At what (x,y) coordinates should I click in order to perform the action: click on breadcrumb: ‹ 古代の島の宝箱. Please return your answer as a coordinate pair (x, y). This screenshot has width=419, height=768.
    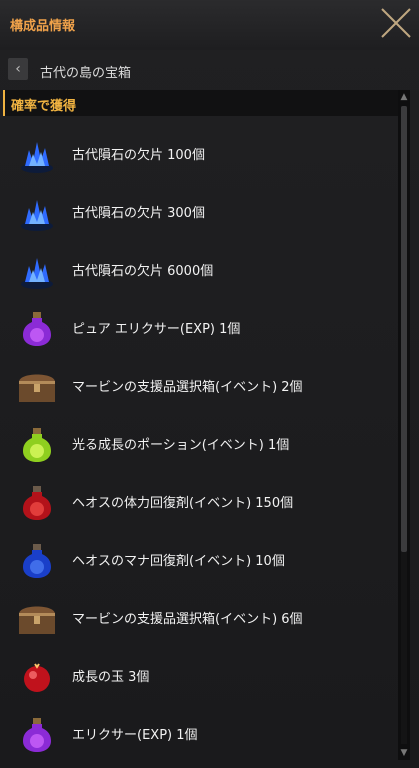
    Looking at the image, I should click on (209, 71).